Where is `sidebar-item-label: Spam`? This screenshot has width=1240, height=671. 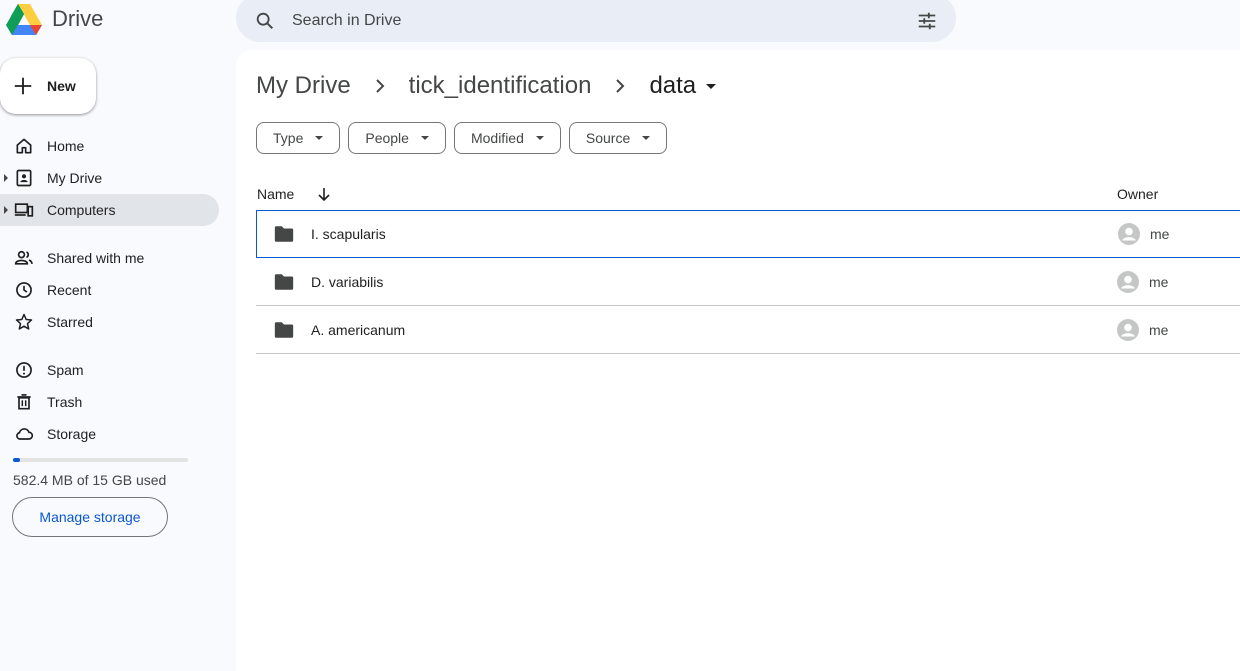
sidebar-item-label: Spam is located at coordinates (65, 370).